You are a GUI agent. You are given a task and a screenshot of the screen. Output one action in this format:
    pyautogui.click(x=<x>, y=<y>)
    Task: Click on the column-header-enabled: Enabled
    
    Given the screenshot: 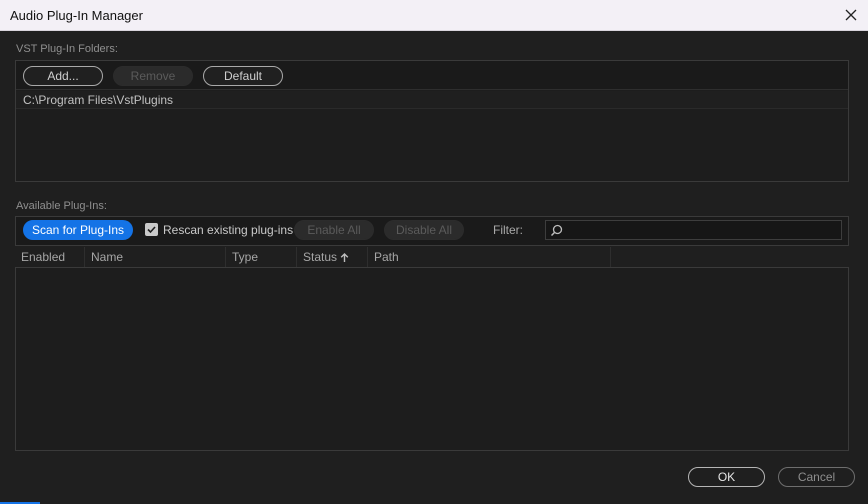 What is the action you would take?
    pyautogui.click(x=50, y=257)
    